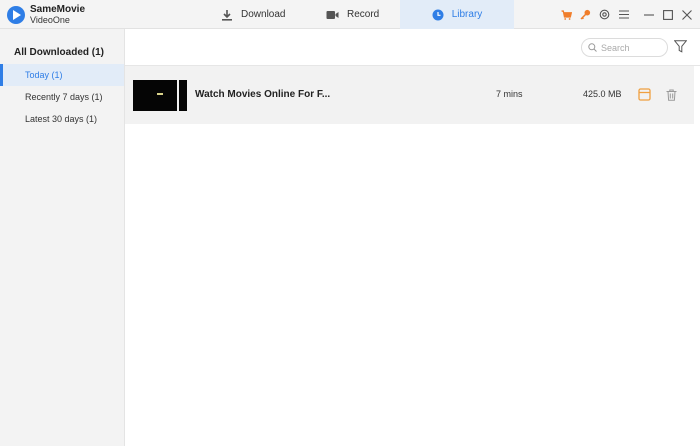 The image size is (700, 446). I want to click on minimize-icon, so click(648, 14).